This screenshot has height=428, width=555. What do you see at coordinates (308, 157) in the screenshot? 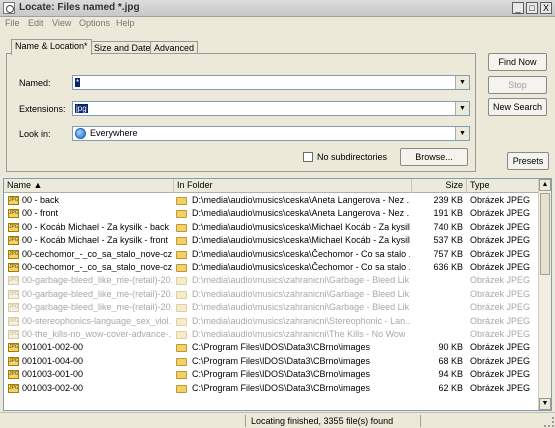
I see `no-subdirectories-checkbox` at bounding box center [308, 157].